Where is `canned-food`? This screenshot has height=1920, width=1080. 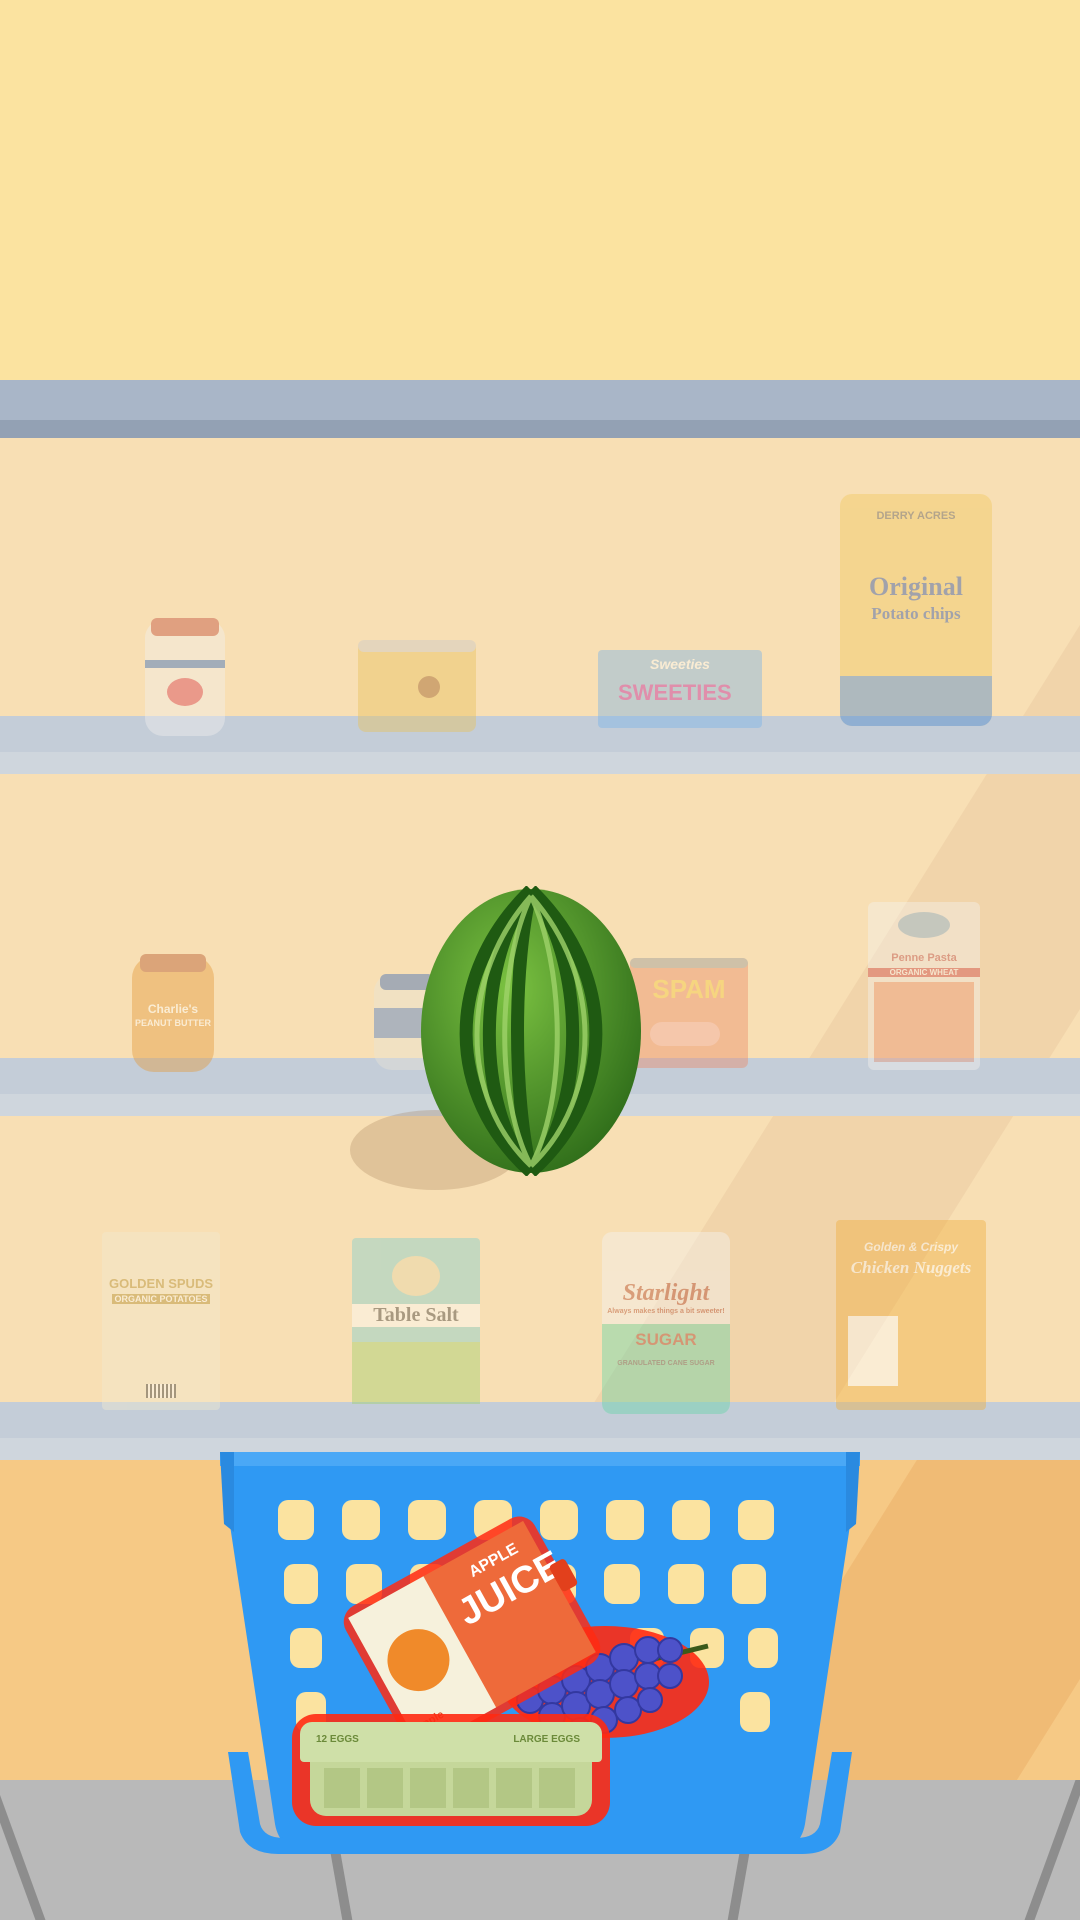 canned-food is located at coordinates (417, 686).